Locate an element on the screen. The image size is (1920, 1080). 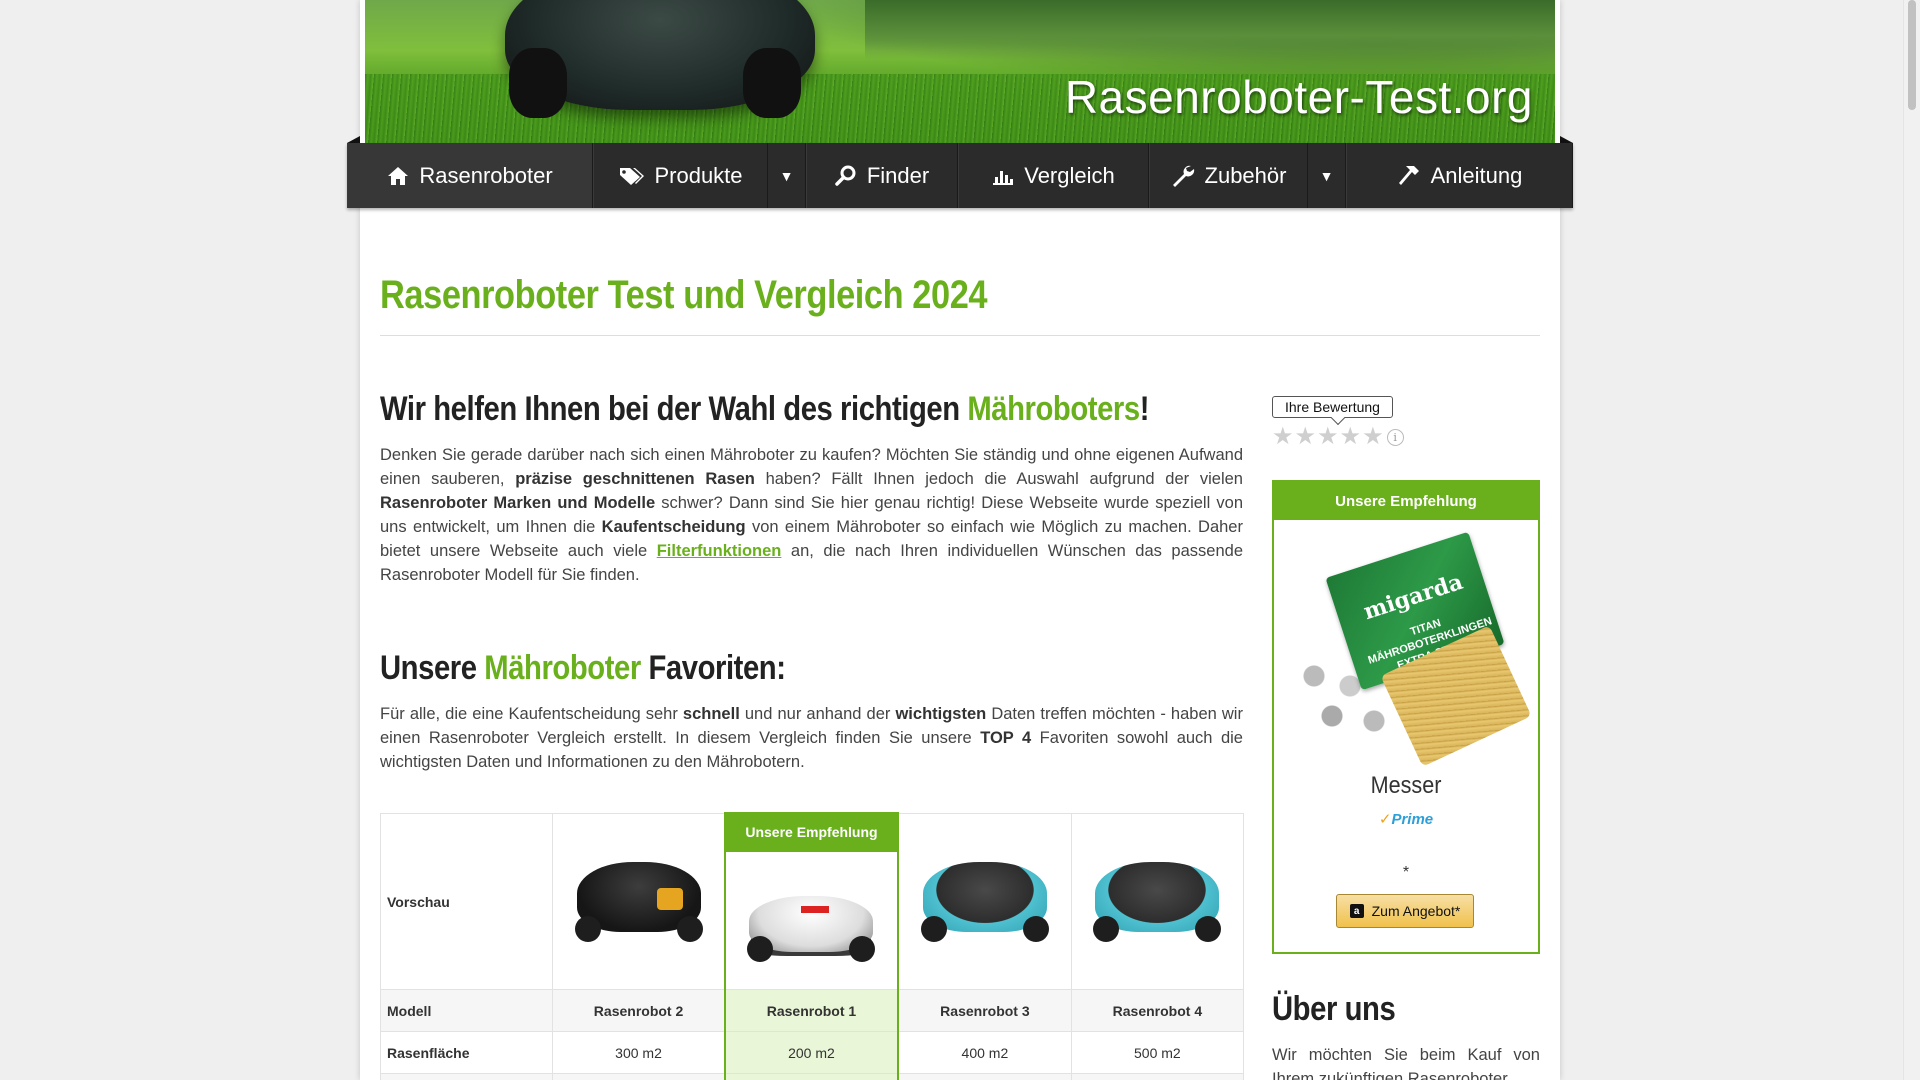
row-label: Modell is located at coordinates (466, 1010).